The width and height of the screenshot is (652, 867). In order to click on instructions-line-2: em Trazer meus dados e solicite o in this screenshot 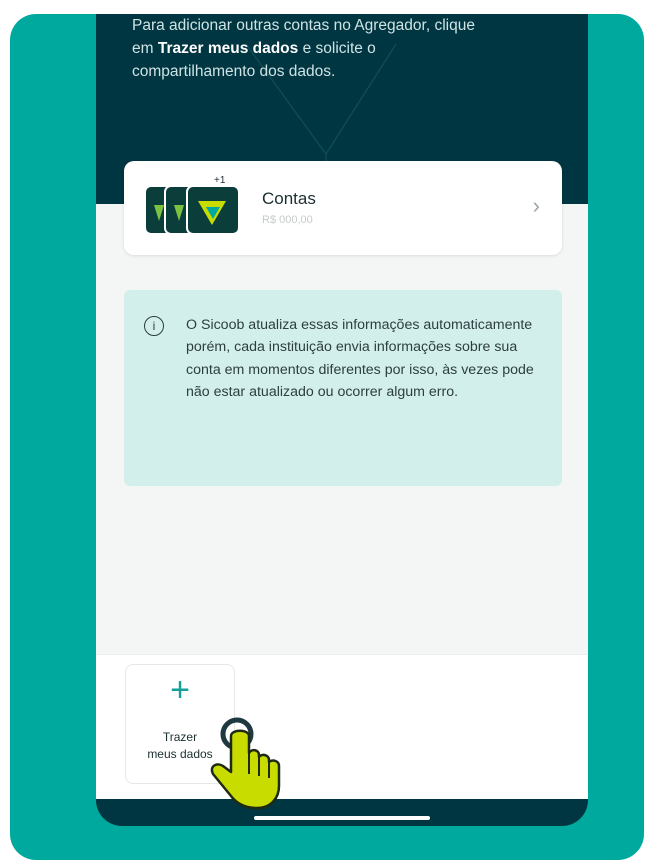, I will do `click(352, 48)`.